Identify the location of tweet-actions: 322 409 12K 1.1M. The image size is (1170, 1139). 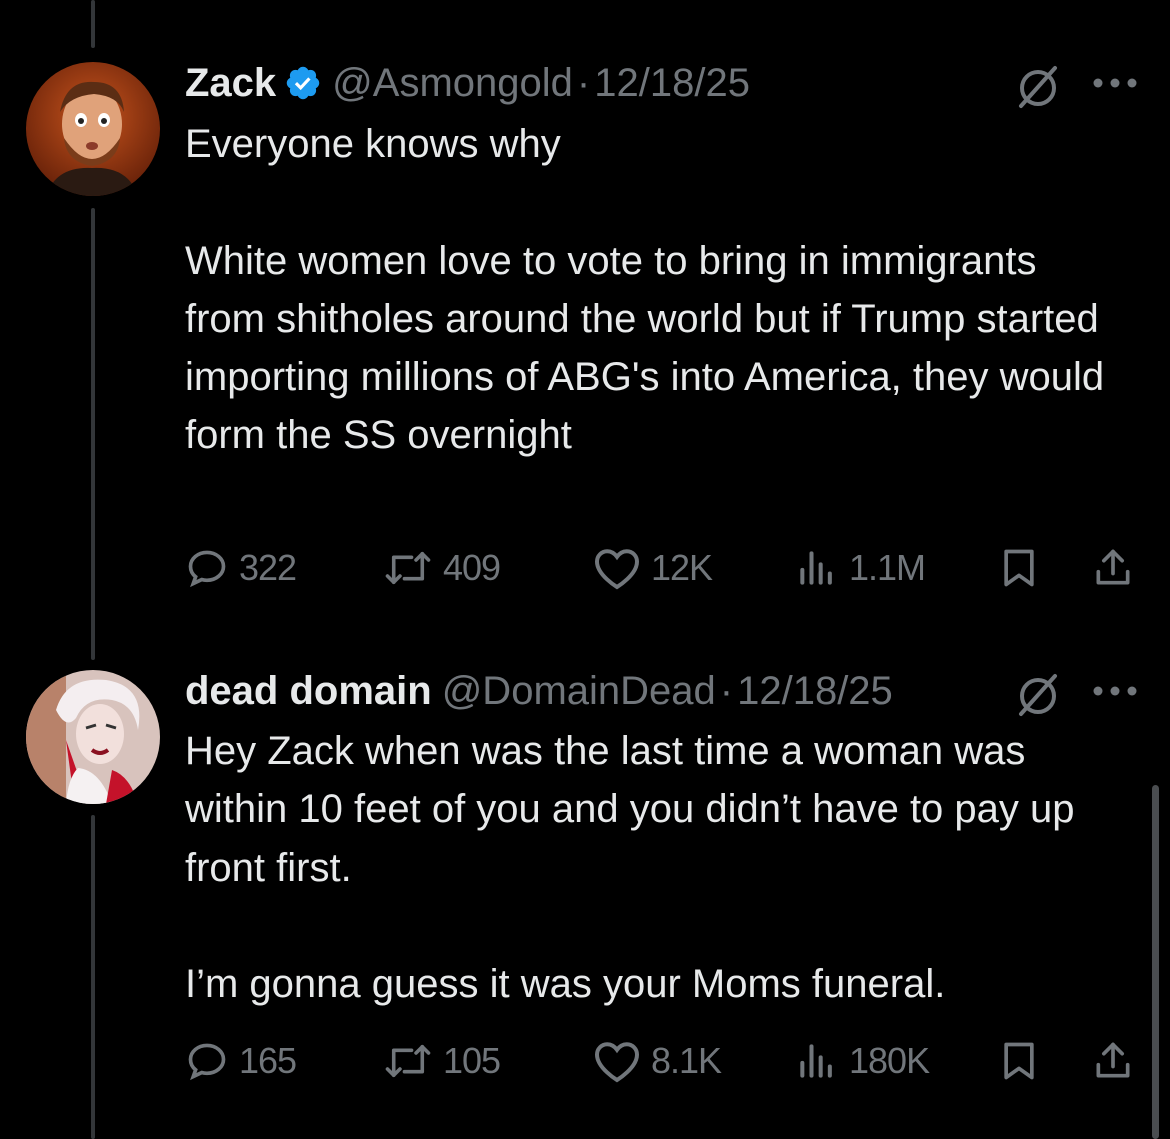
(665, 568).